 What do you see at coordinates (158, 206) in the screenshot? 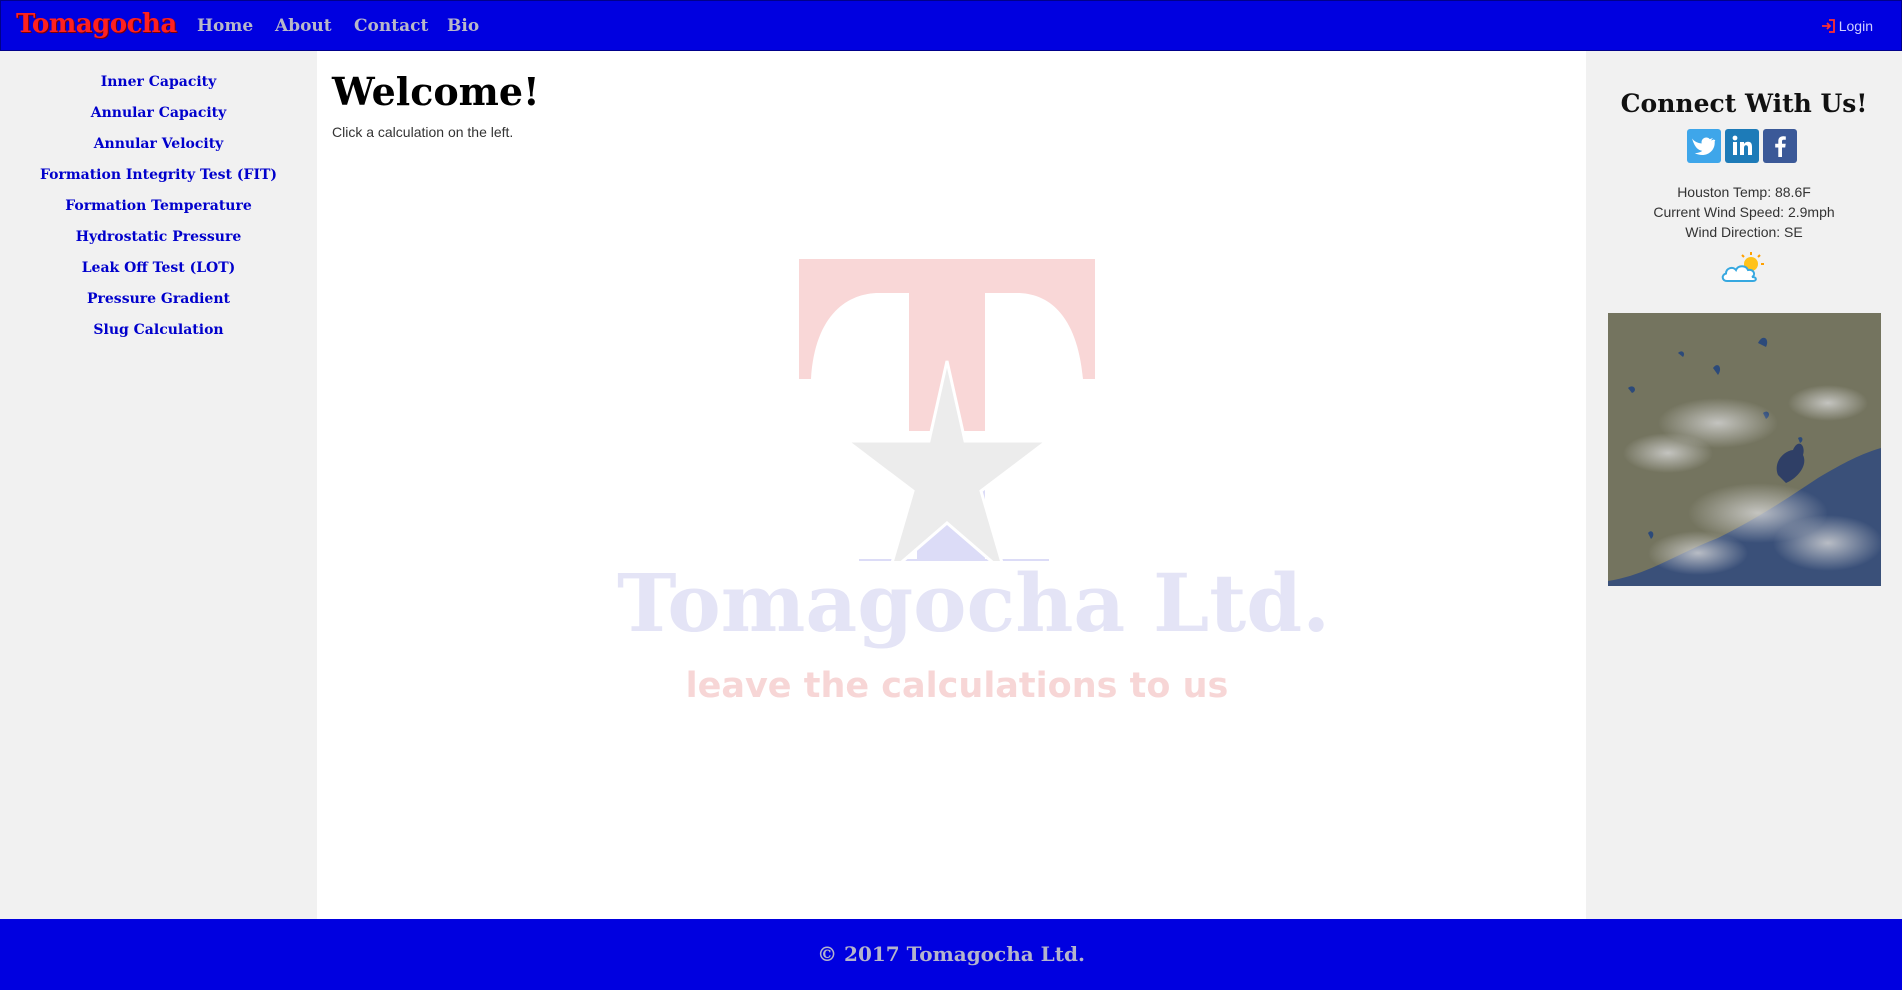
I see `sidebar-link-formation-temperature: Formation Temperature` at bounding box center [158, 206].